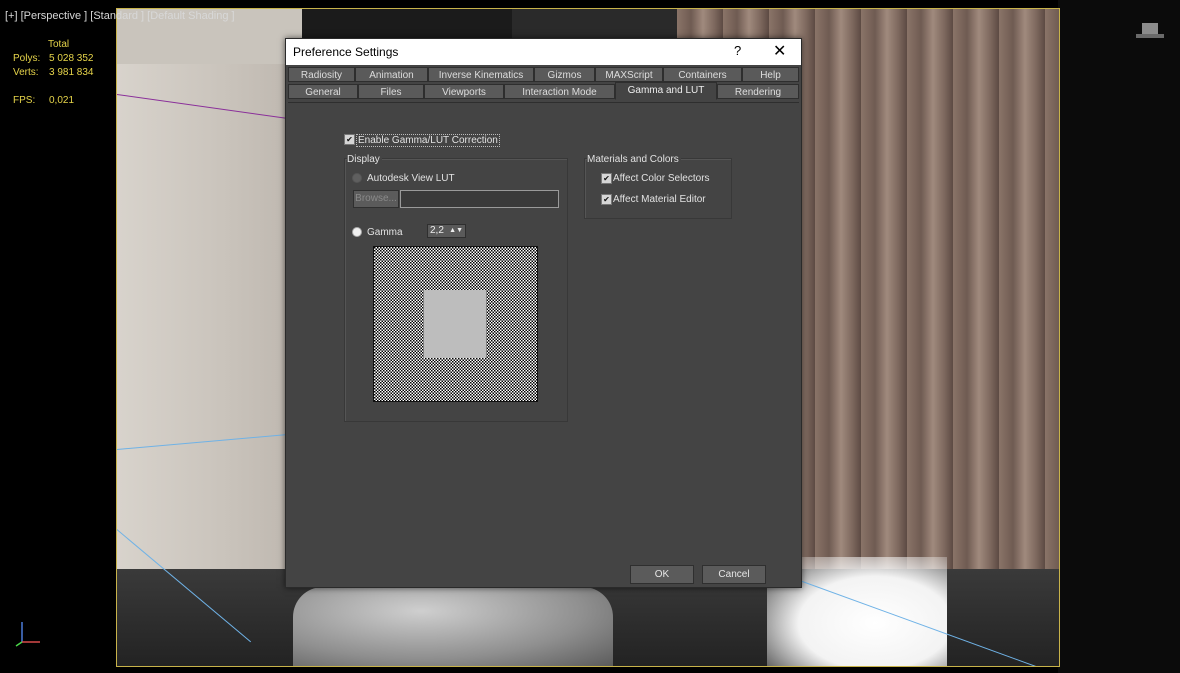 The width and height of the screenshot is (1180, 673). I want to click on polys-value: 5 028 352, so click(71, 58).